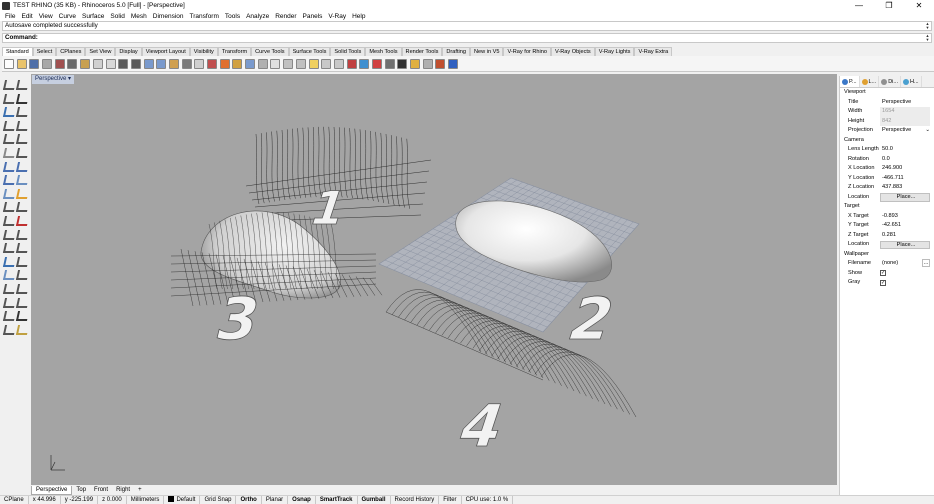 The width and height of the screenshot is (934, 504). I want to click on join-icon, so click(9, 234).